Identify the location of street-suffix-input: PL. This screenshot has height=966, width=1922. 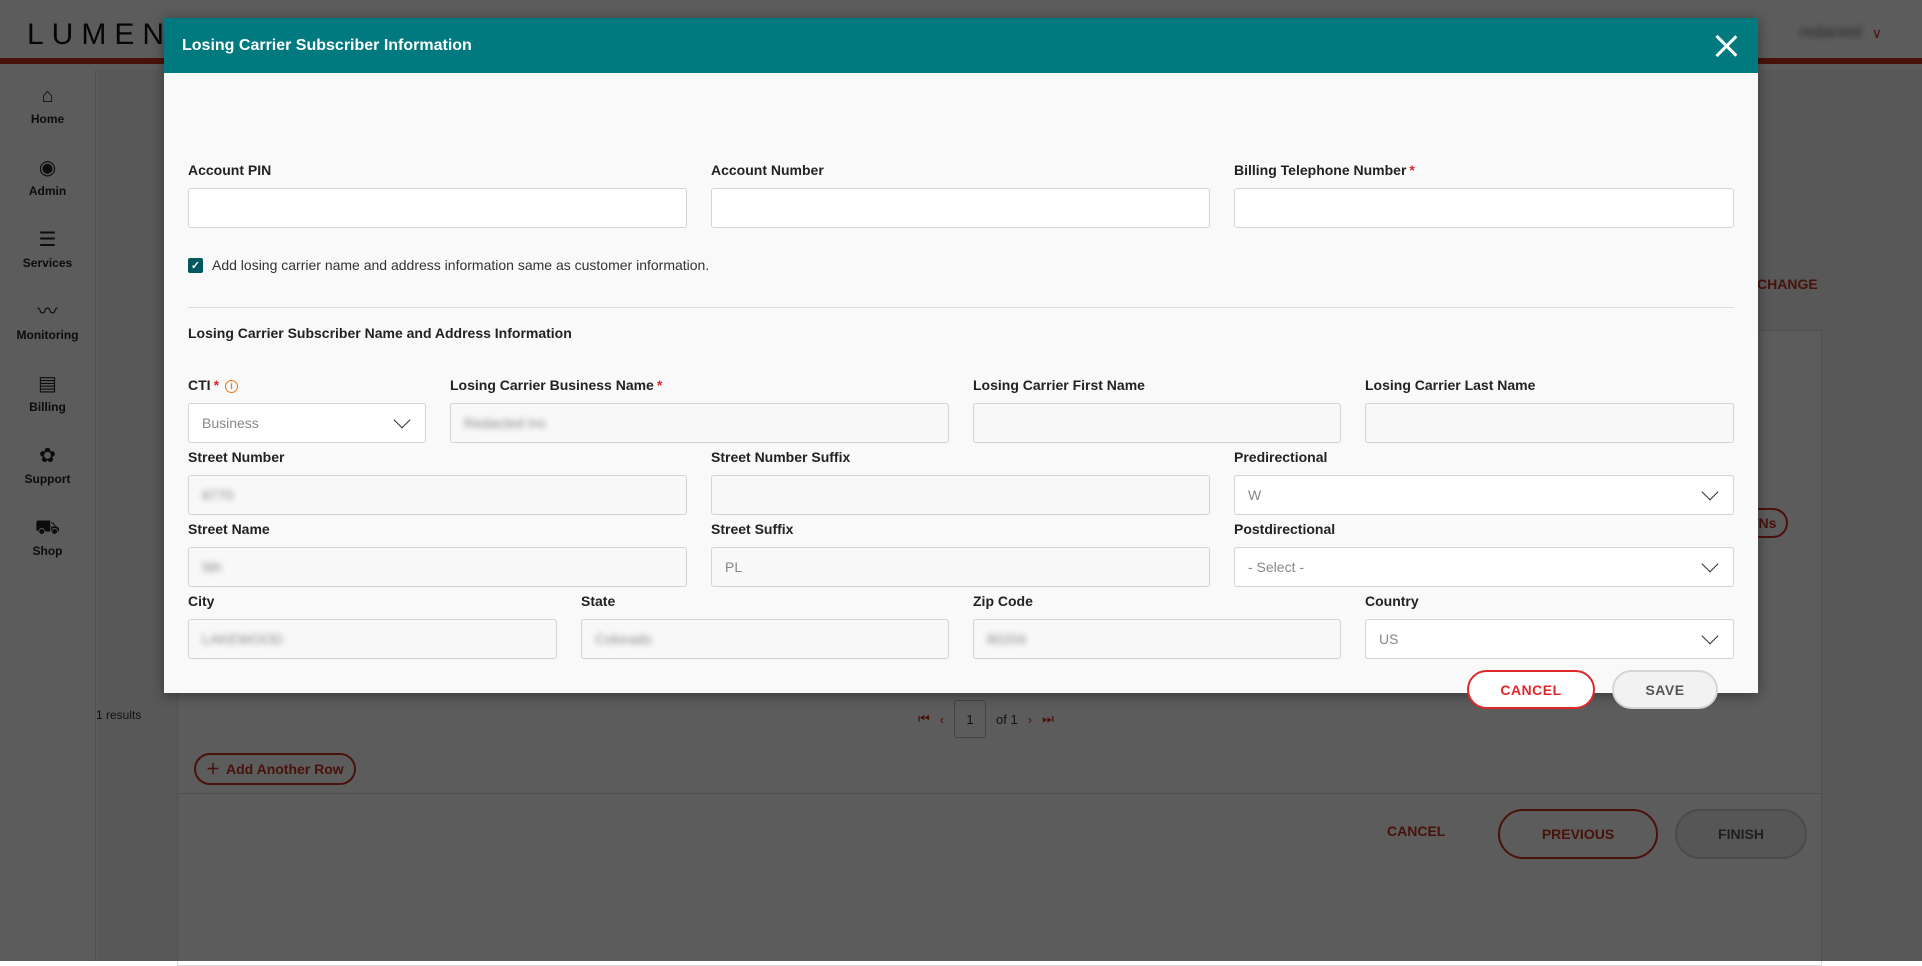
(960, 567).